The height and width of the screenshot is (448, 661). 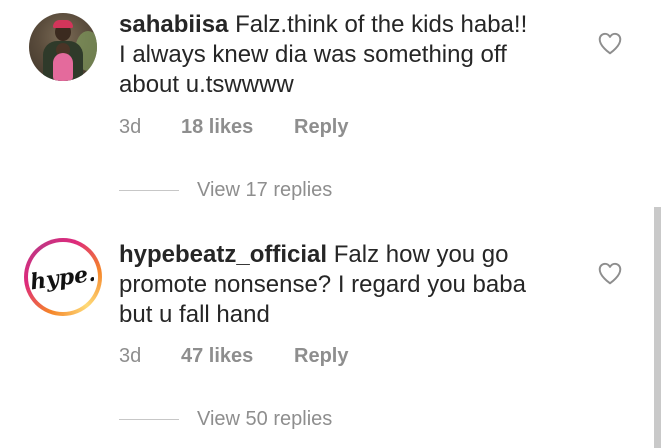 I want to click on avatar: hype., so click(x=63, y=277).